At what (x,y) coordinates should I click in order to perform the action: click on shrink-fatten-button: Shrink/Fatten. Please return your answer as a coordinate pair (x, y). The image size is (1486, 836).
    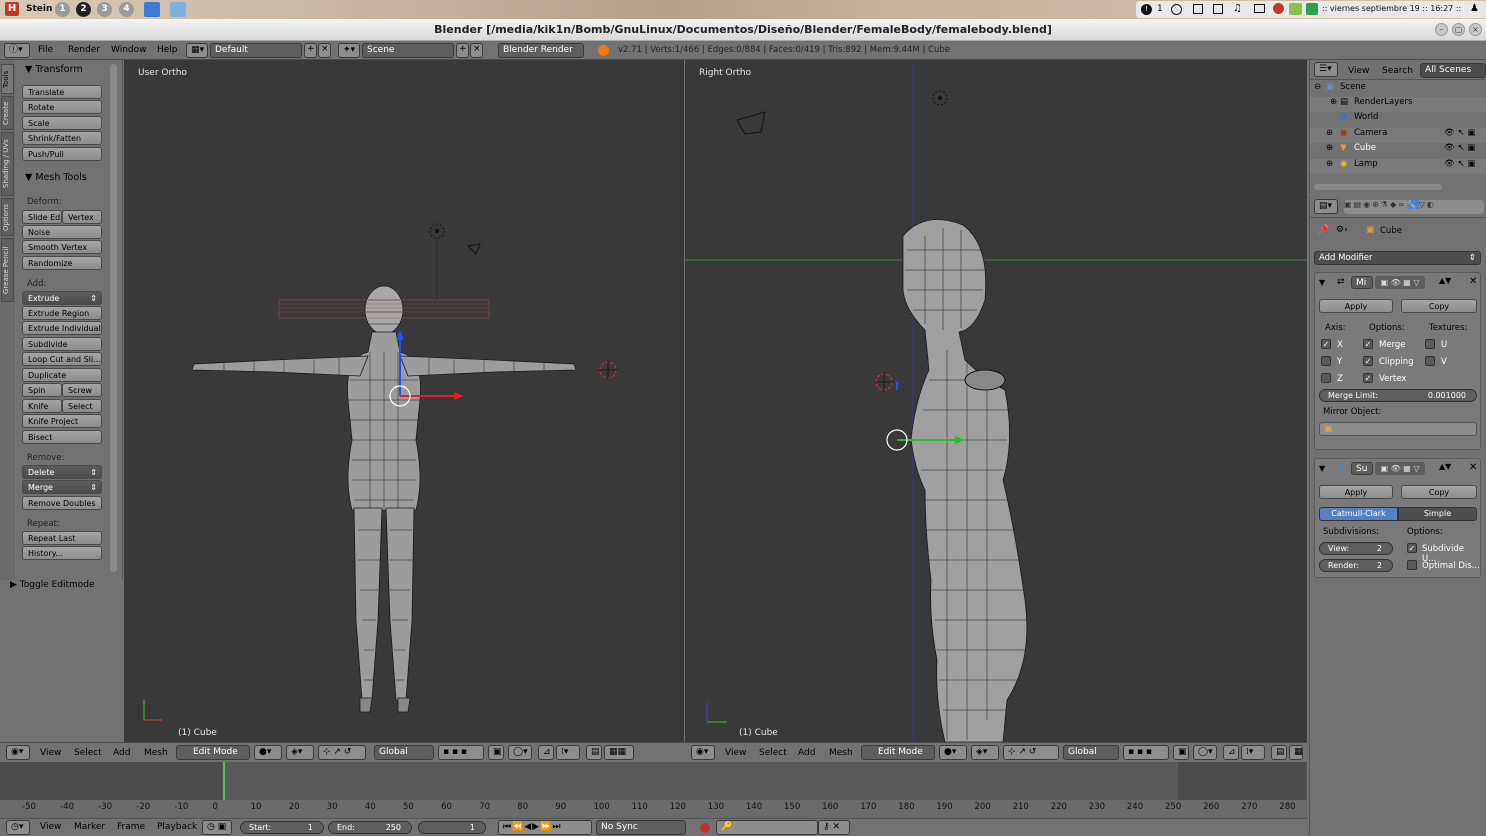
    Looking at the image, I should click on (62, 138).